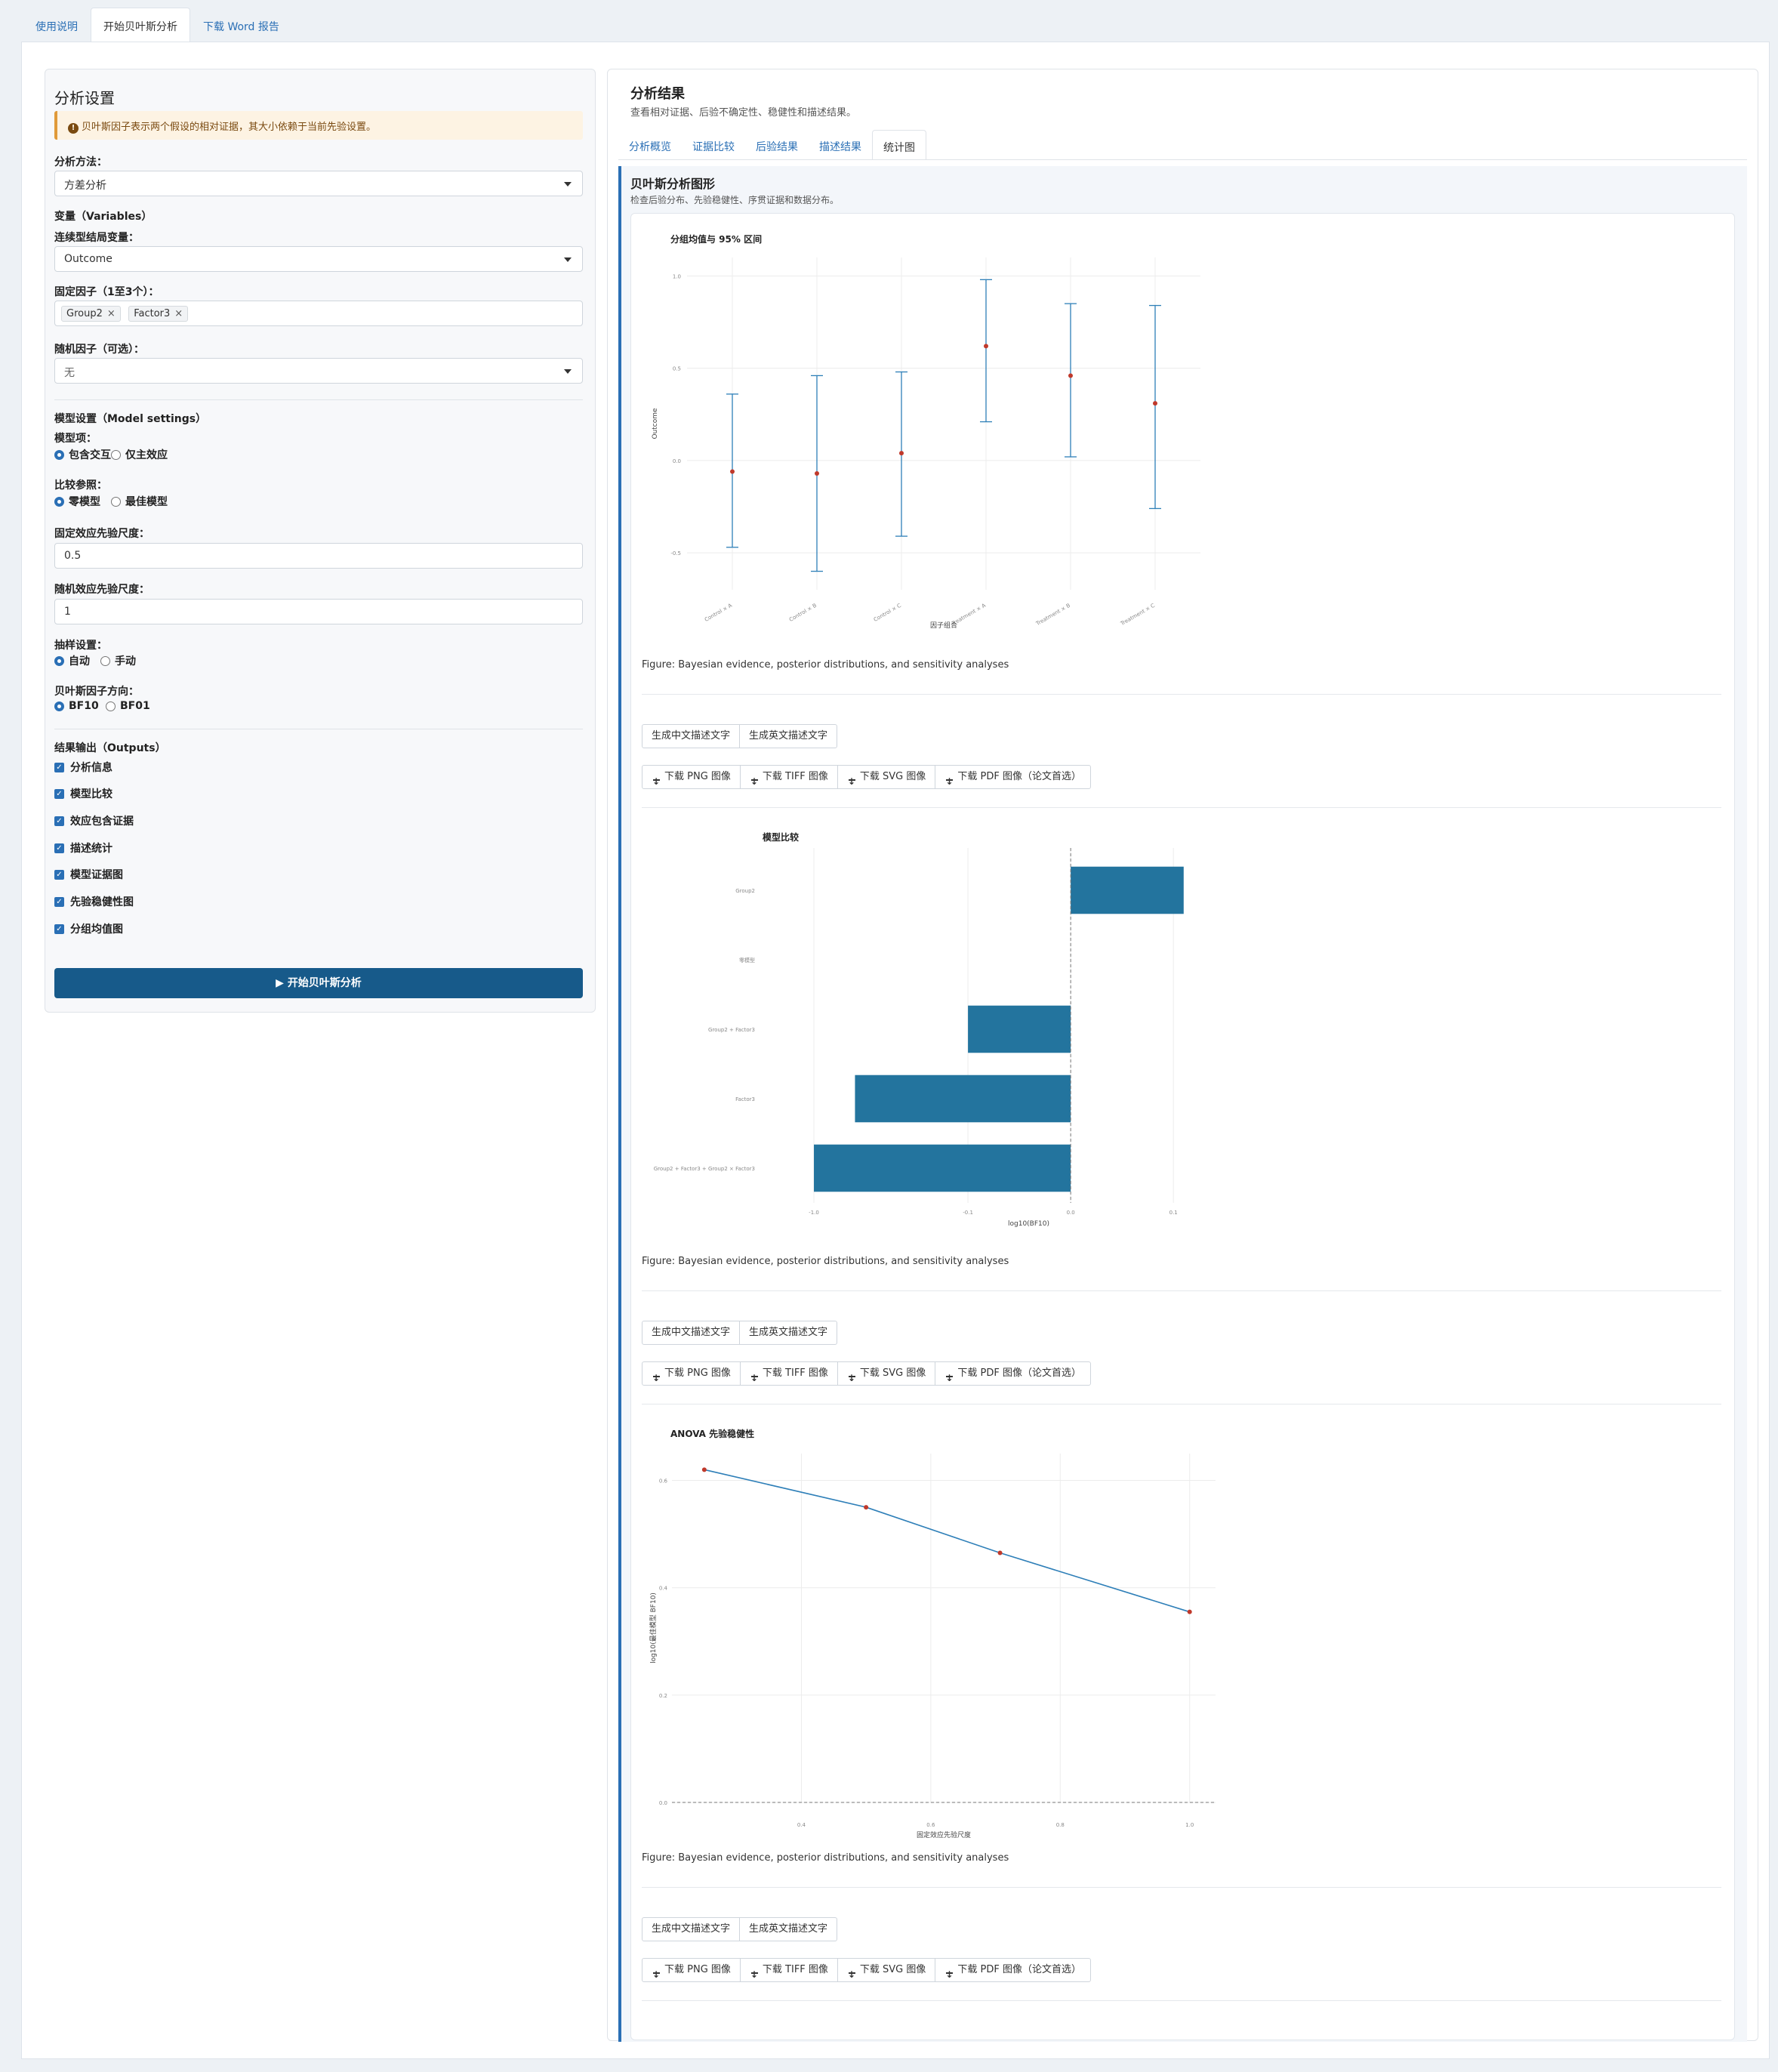 The height and width of the screenshot is (2072, 1778). What do you see at coordinates (318, 556) in the screenshot?
I see `fixed-prior-input: 0.5` at bounding box center [318, 556].